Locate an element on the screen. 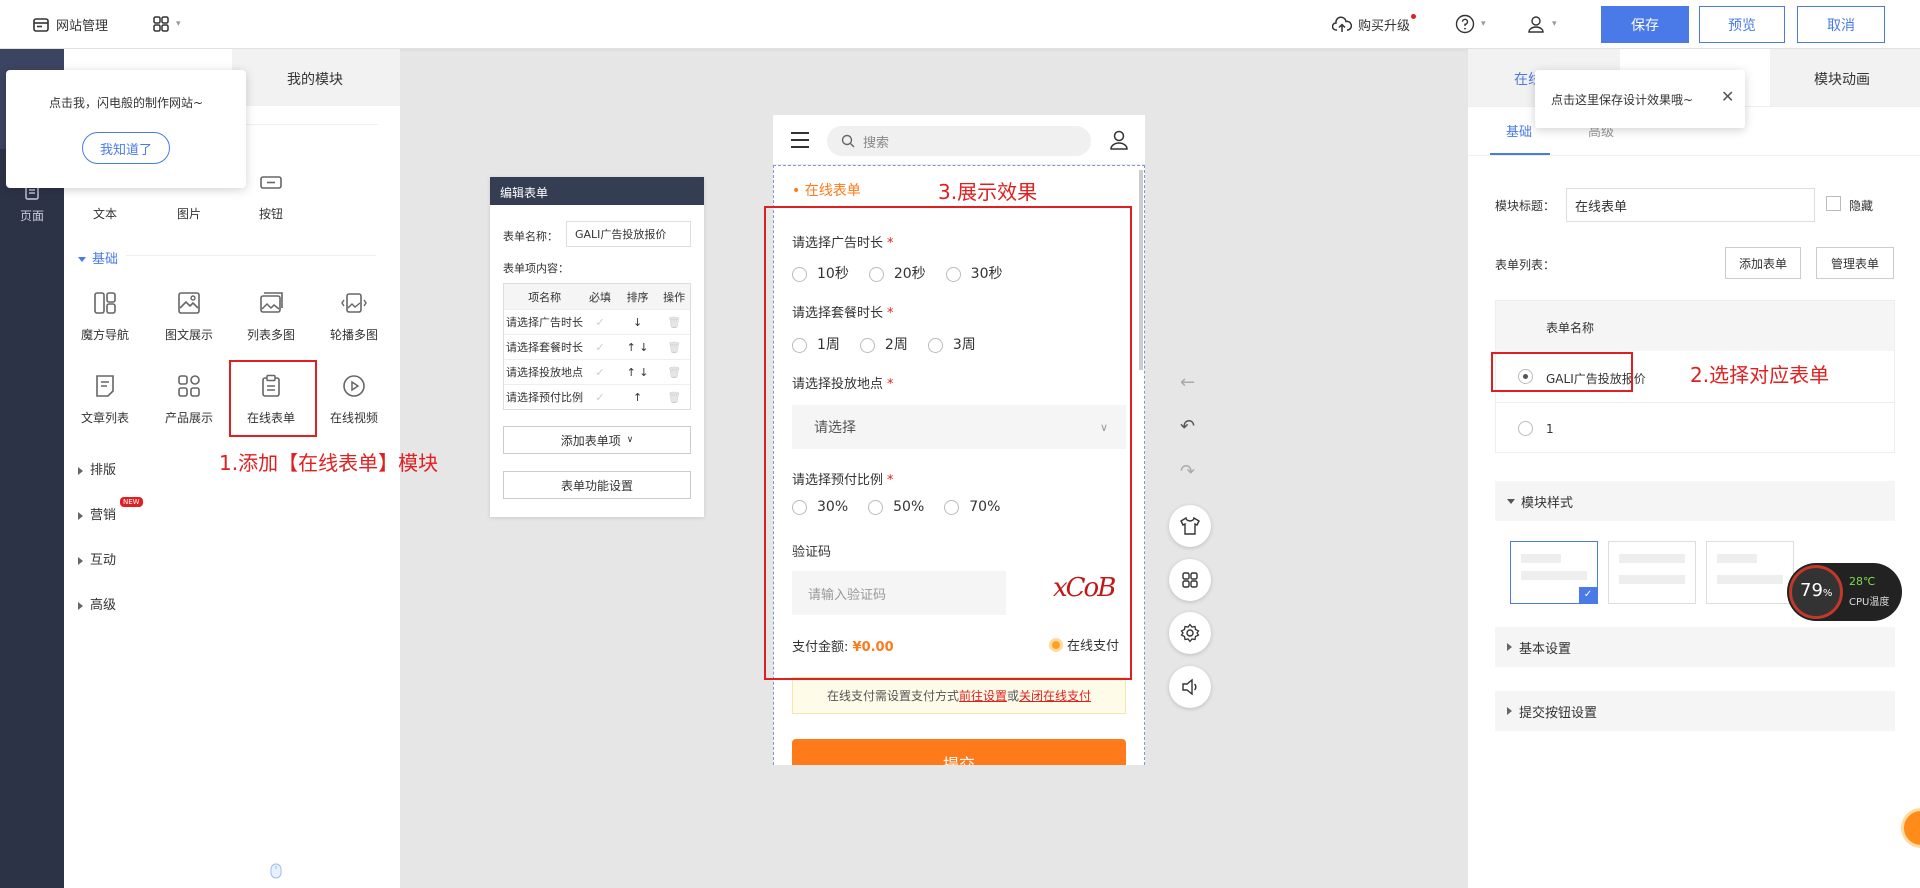 Image resolution: width=1920 pixels, height=888 pixels. group-basic: 基础 is located at coordinates (98, 257).